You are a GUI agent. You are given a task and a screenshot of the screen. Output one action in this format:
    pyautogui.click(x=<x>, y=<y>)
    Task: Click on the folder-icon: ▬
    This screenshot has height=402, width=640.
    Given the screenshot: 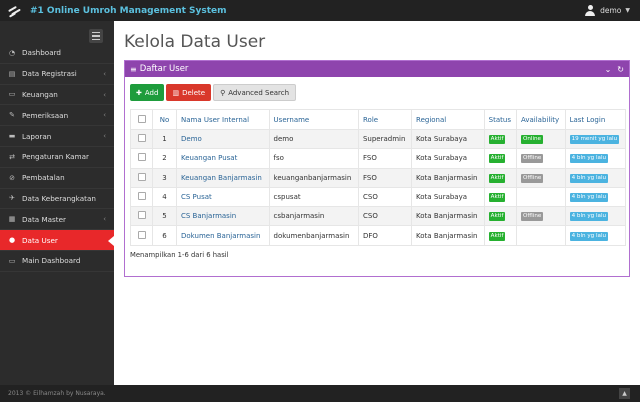 What is the action you would take?
    pyautogui.click(x=12, y=136)
    